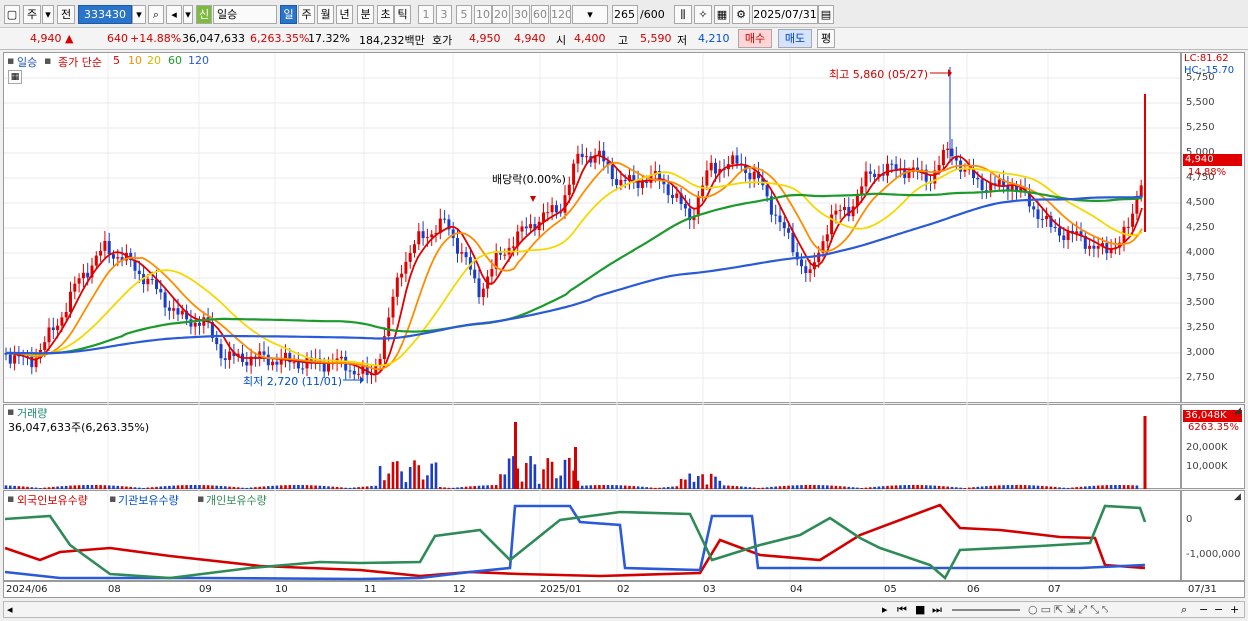 This screenshot has width=1248, height=621. I want to click on zoom-out-icon: −, so click(1203, 609).